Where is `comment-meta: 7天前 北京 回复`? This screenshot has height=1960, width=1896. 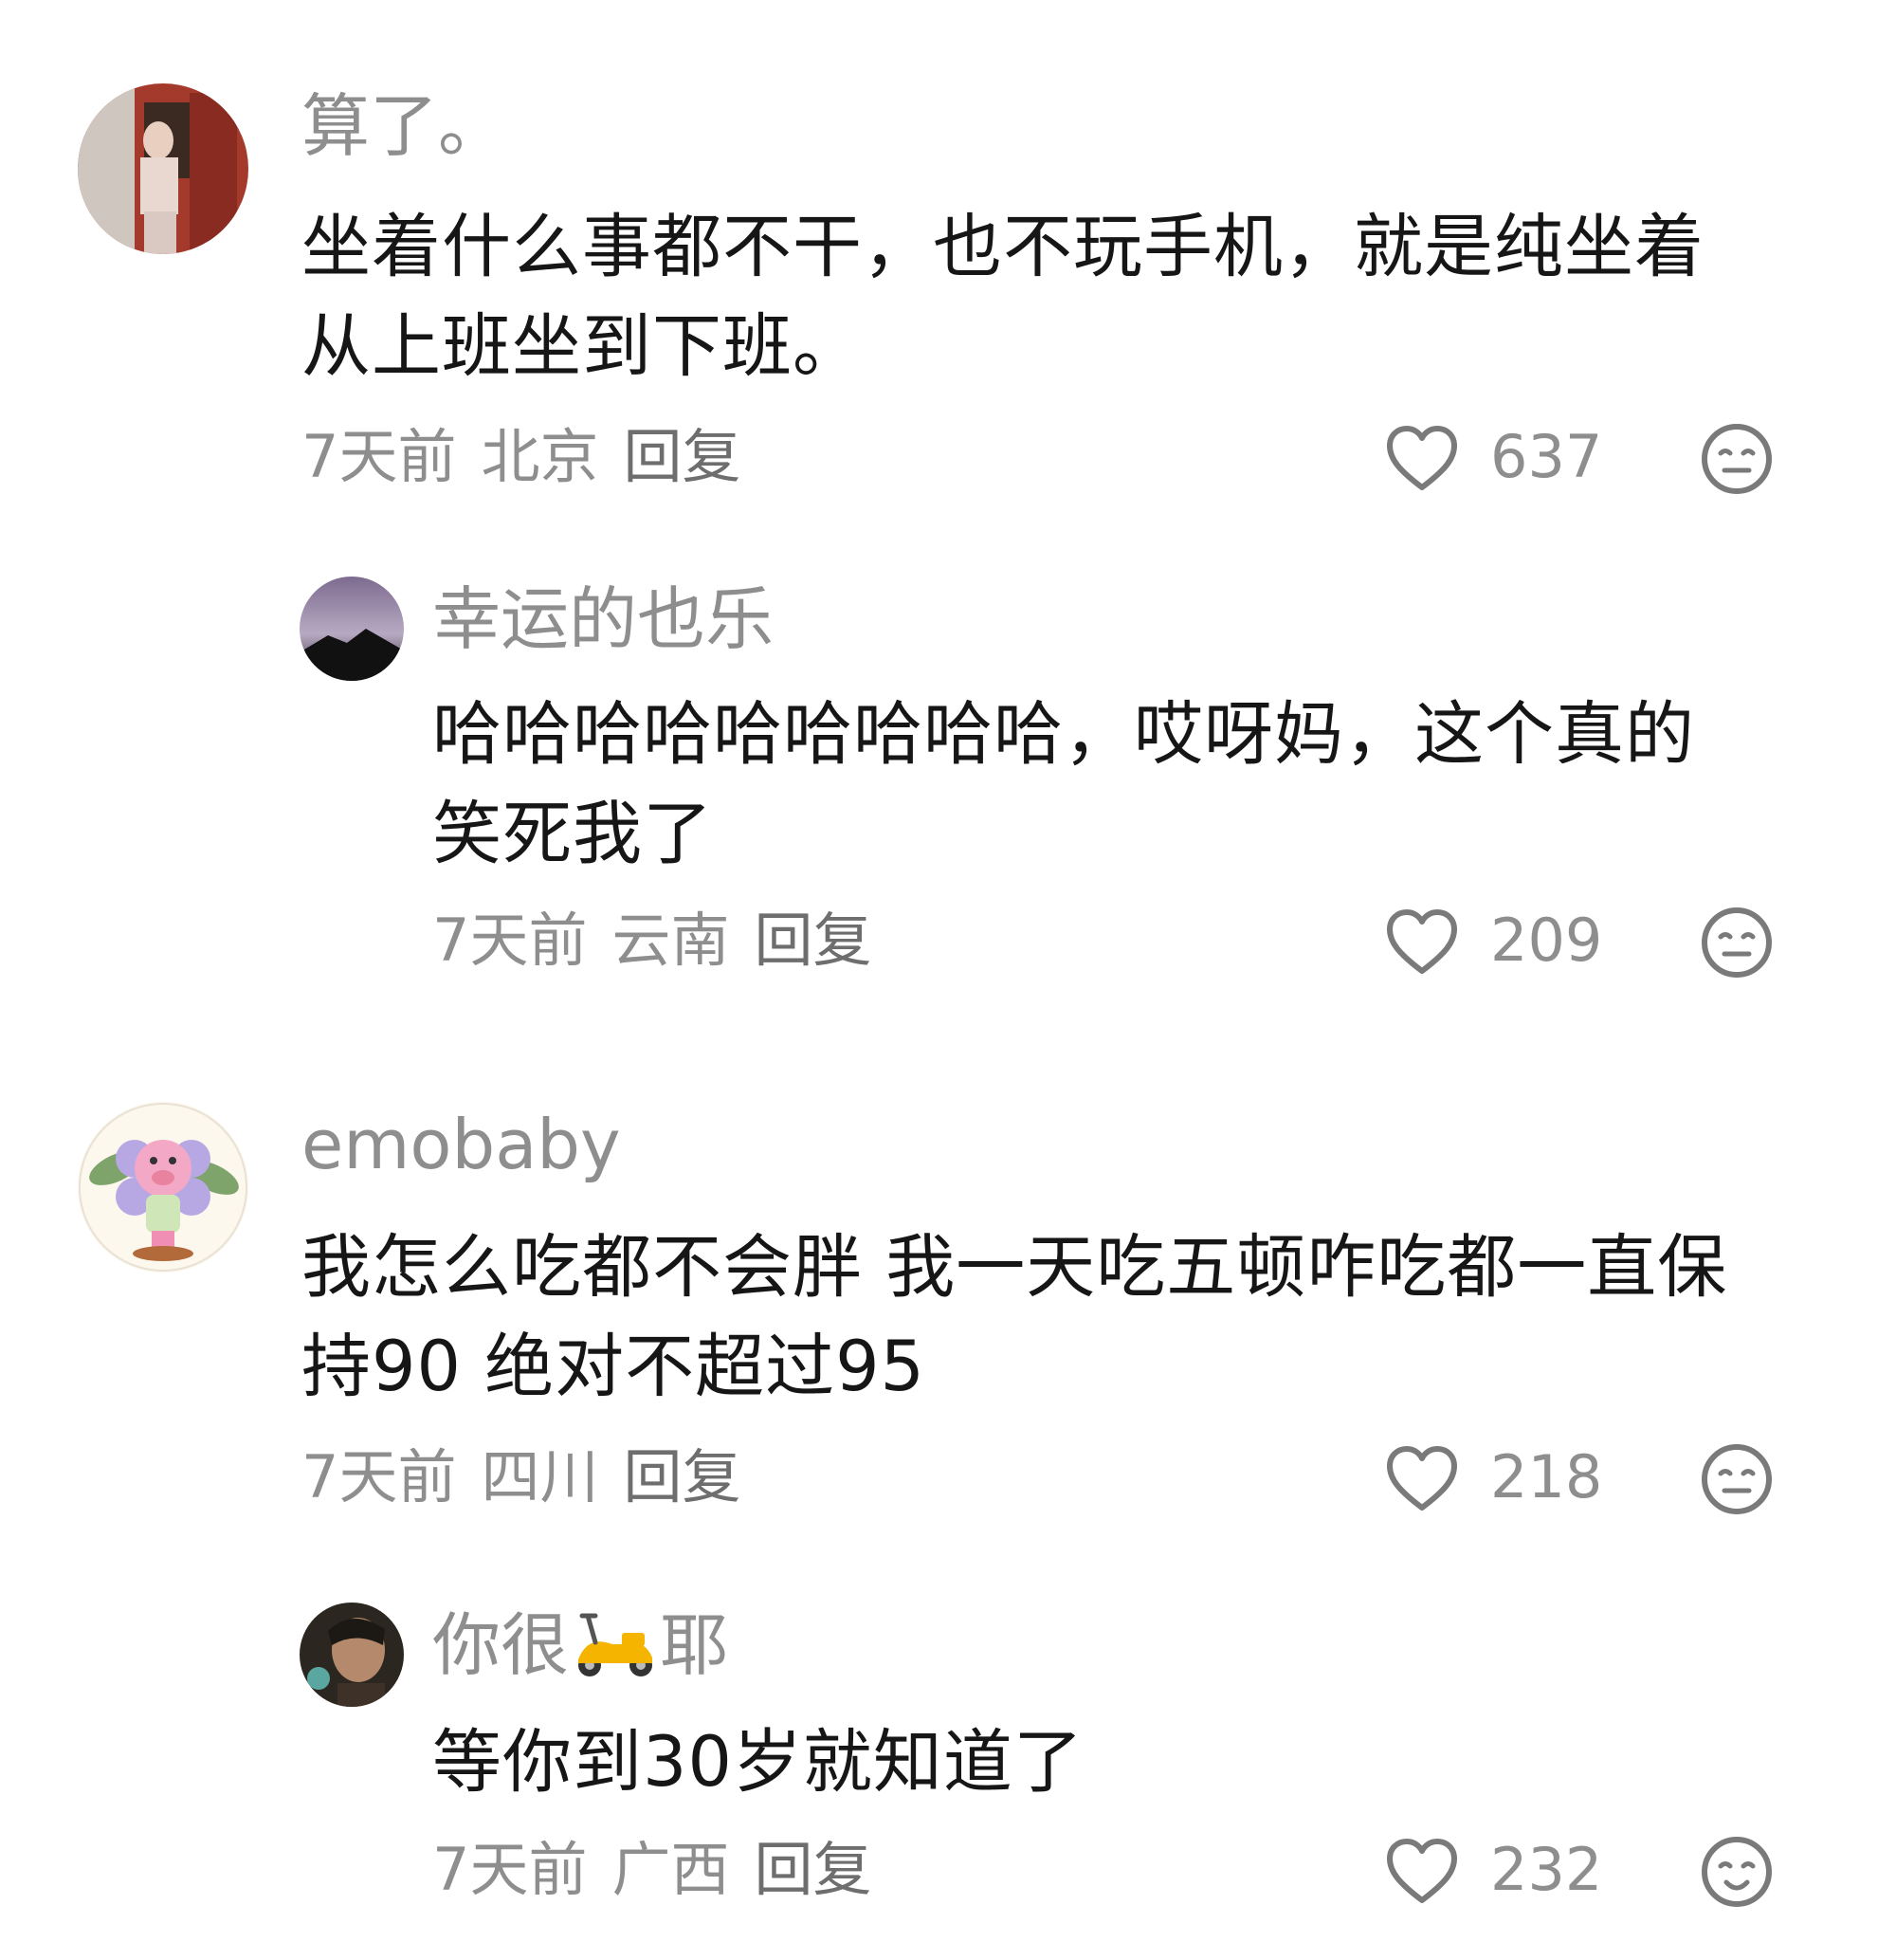
comment-meta: 7天前 北京 回复 is located at coordinates (533, 457).